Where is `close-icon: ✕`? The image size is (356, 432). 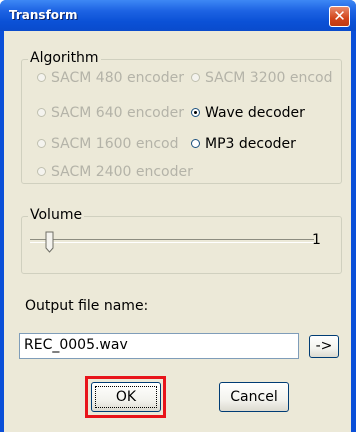
close-icon: ✕ is located at coordinates (339, 16).